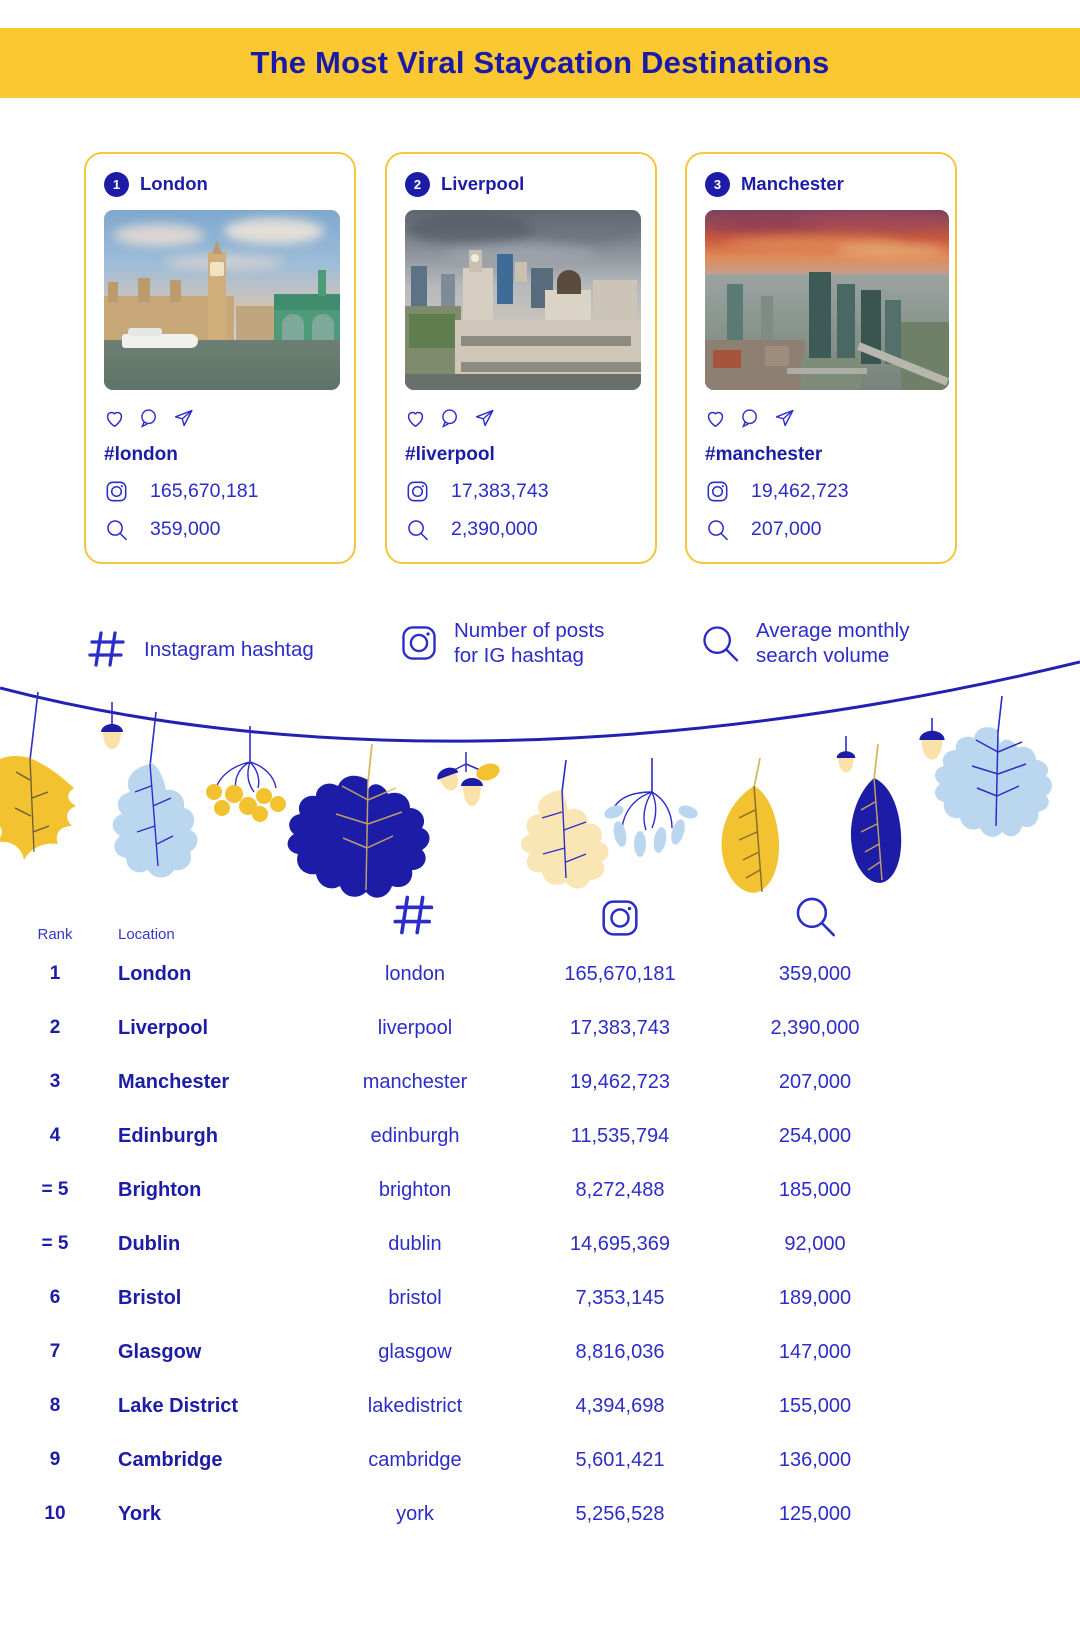  I want to click on column-header-hashtag, so click(415, 917).